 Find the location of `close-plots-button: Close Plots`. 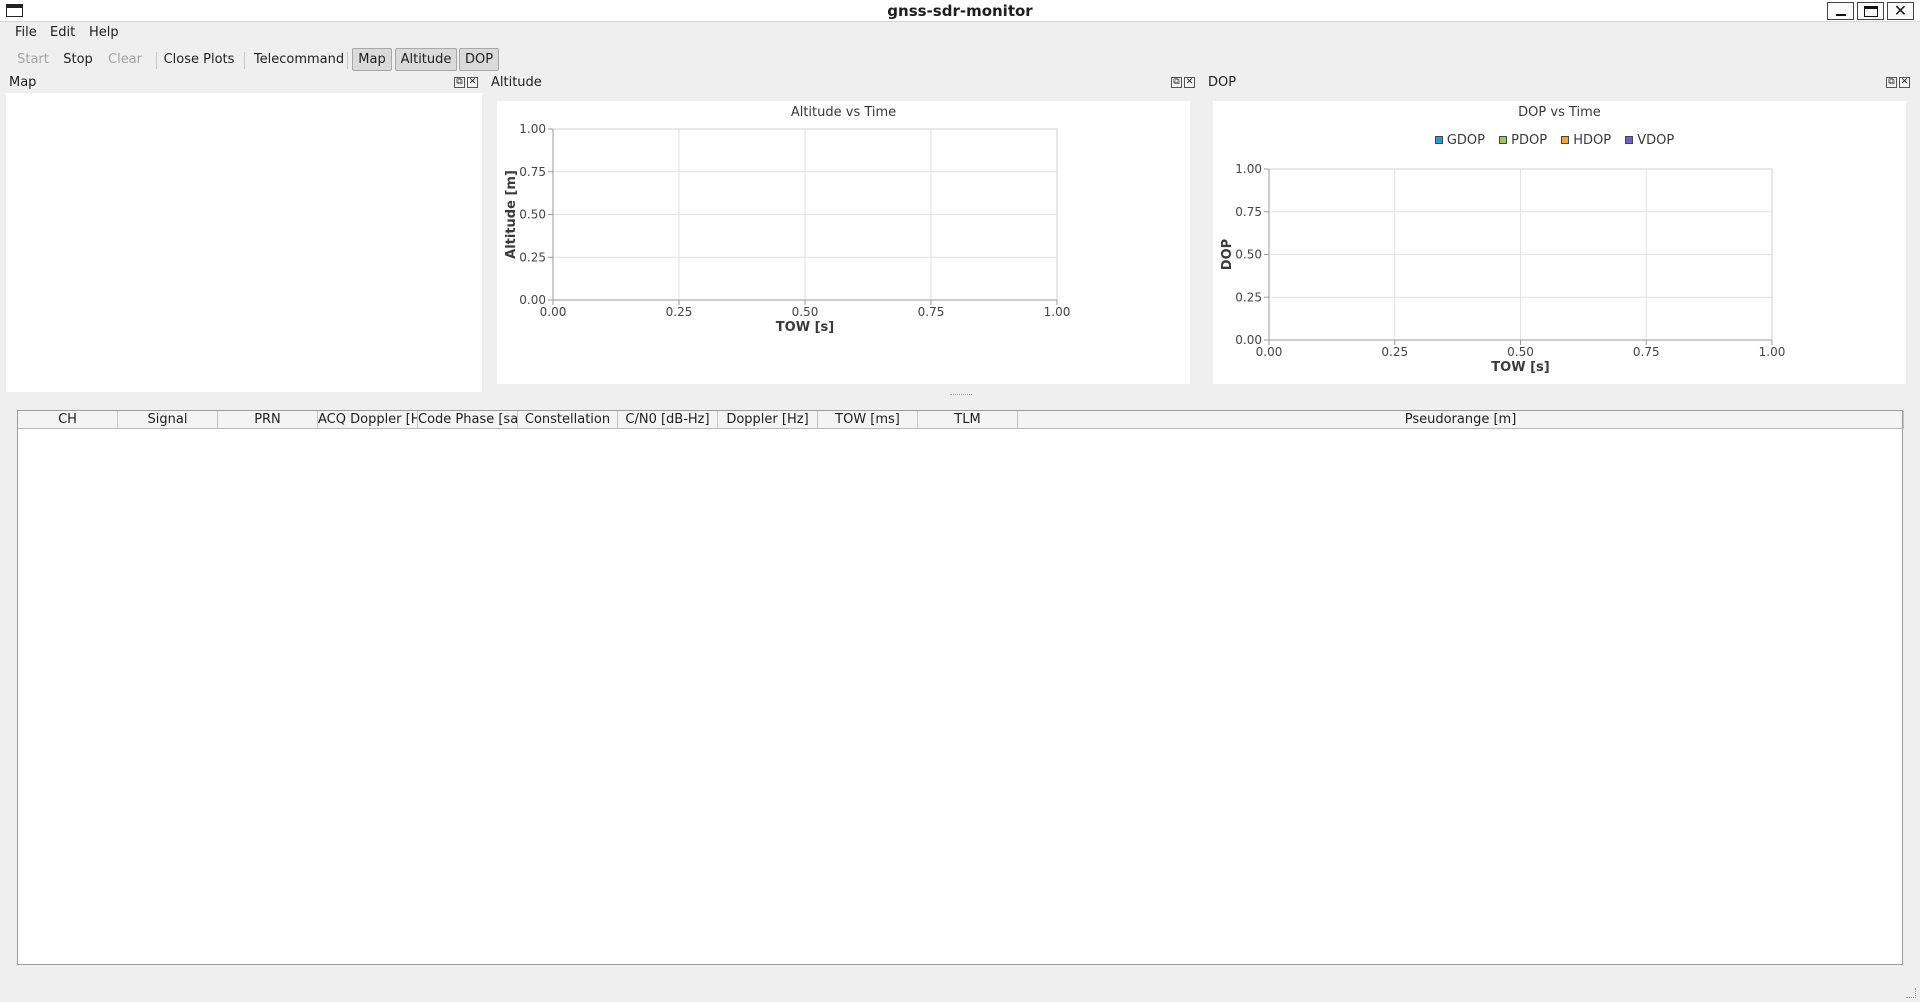

close-plots-button: Close Plots is located at coordinates (199, 59).